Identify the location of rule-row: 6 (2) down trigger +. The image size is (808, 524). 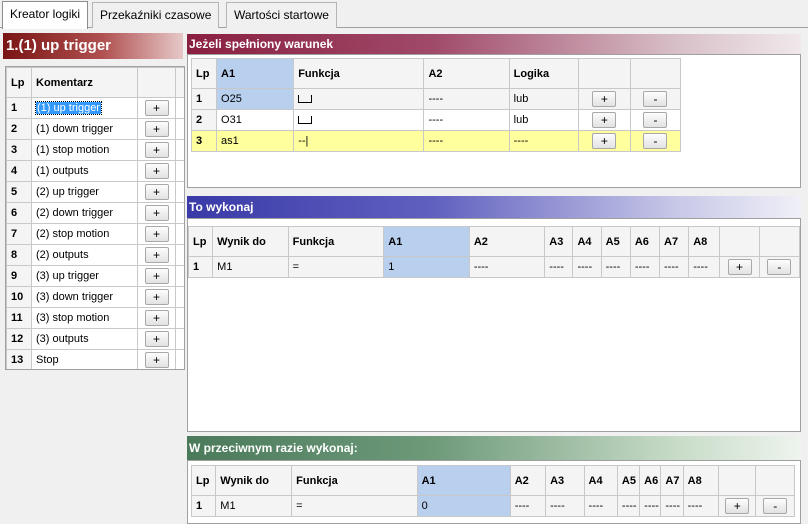
(95, 213).